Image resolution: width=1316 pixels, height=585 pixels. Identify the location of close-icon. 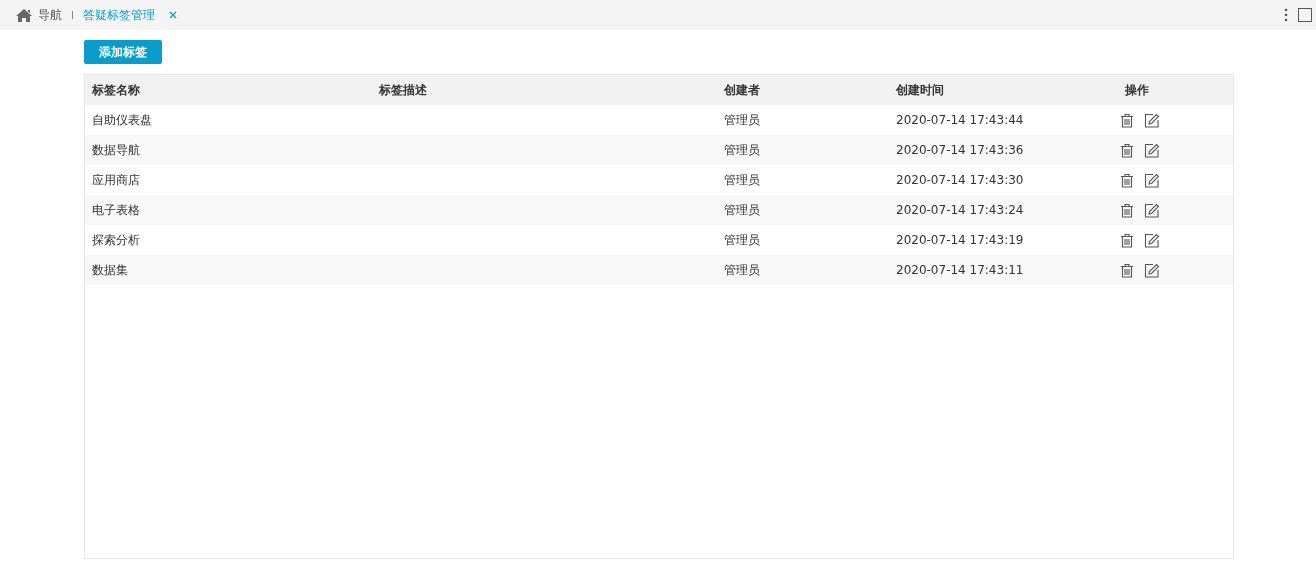
(173, 15).